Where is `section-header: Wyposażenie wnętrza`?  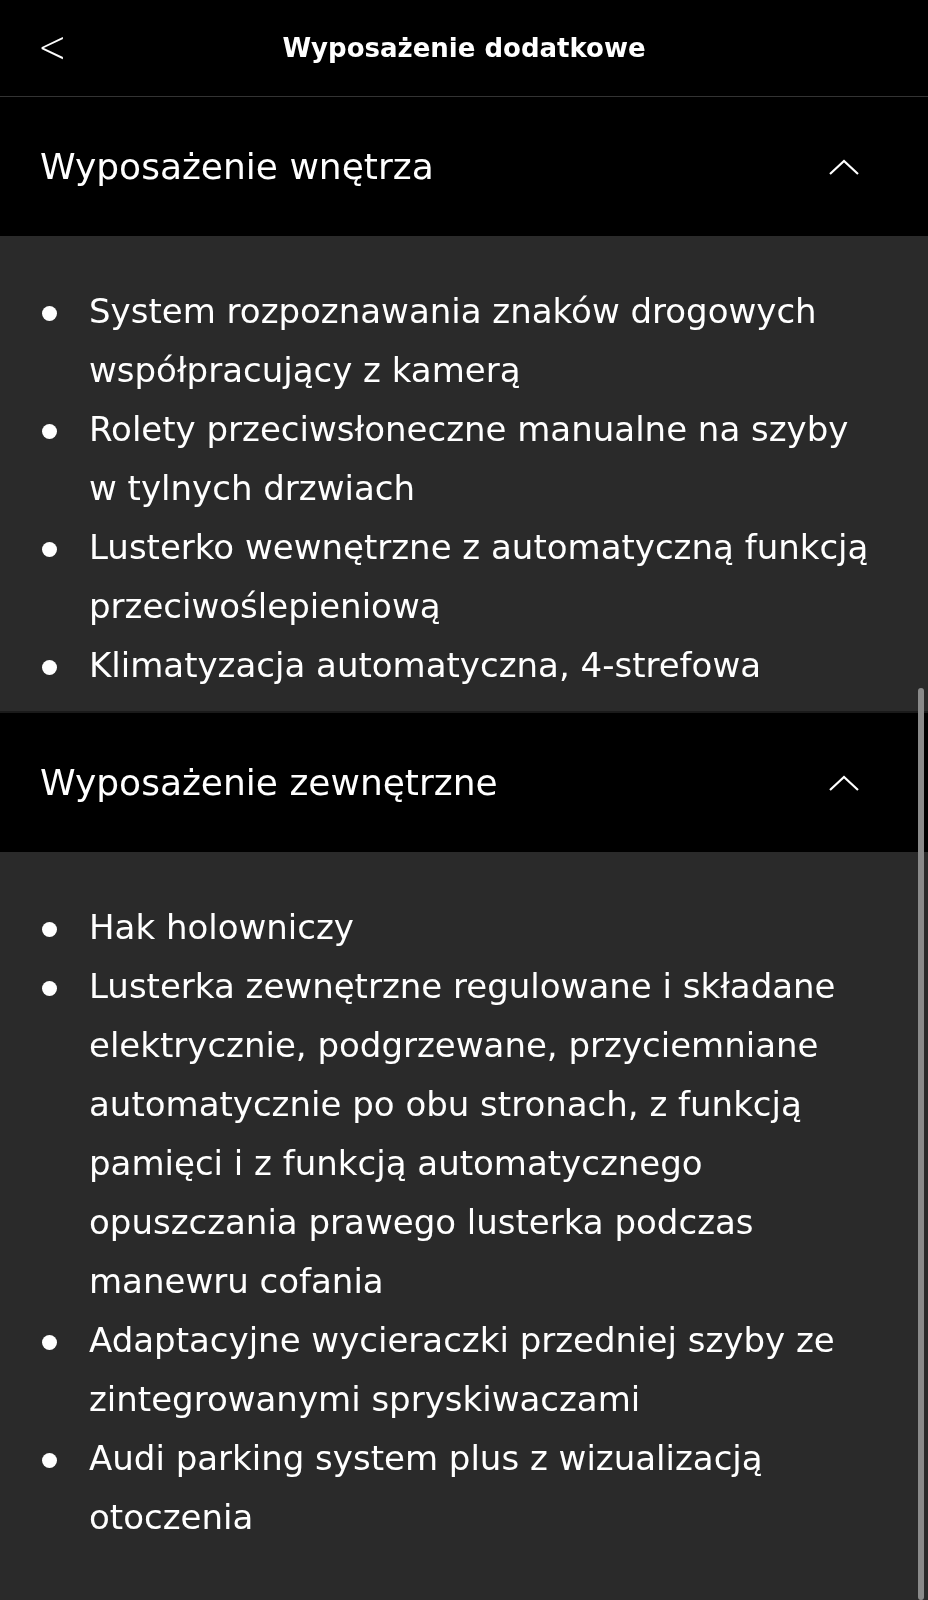 section-header: Wyposażenie wnętrza is located at coordinates (464, 166).